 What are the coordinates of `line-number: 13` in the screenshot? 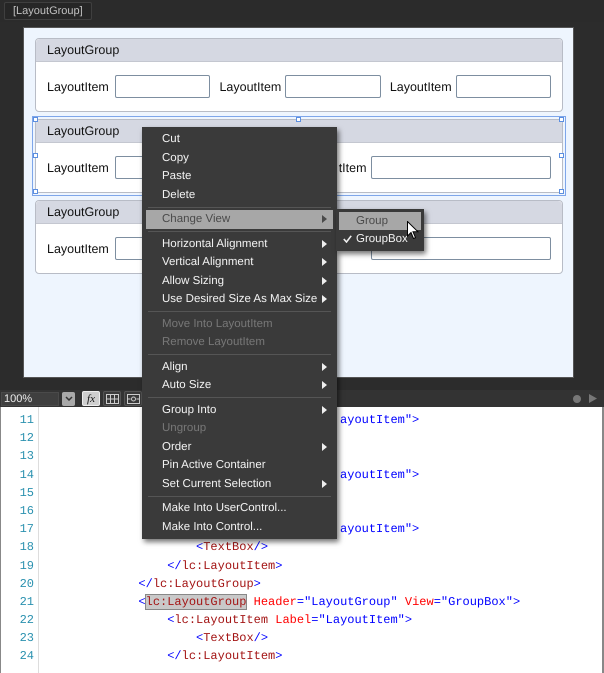 It's located at (26, 457).